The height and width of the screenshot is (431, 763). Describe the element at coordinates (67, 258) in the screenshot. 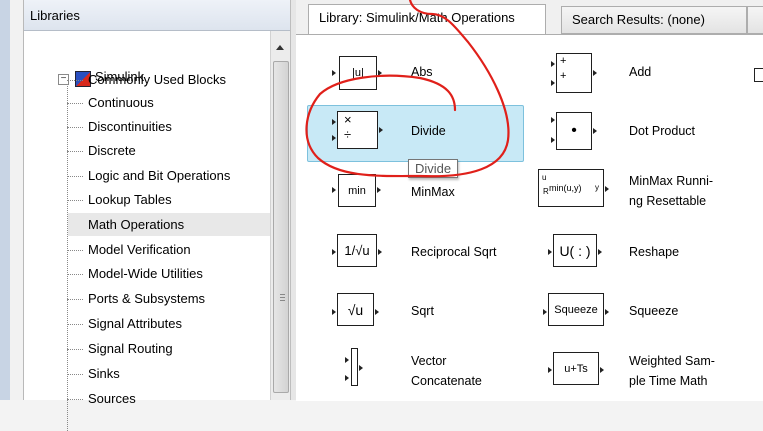

I see `tree-guide-line` at that location.